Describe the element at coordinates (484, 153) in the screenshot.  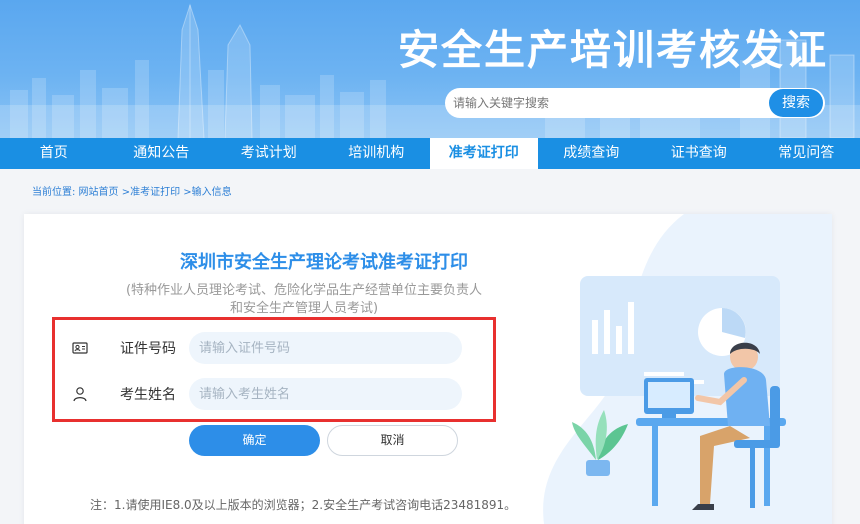
I see `nav-item-admission-print: 准考证打印` at that location.